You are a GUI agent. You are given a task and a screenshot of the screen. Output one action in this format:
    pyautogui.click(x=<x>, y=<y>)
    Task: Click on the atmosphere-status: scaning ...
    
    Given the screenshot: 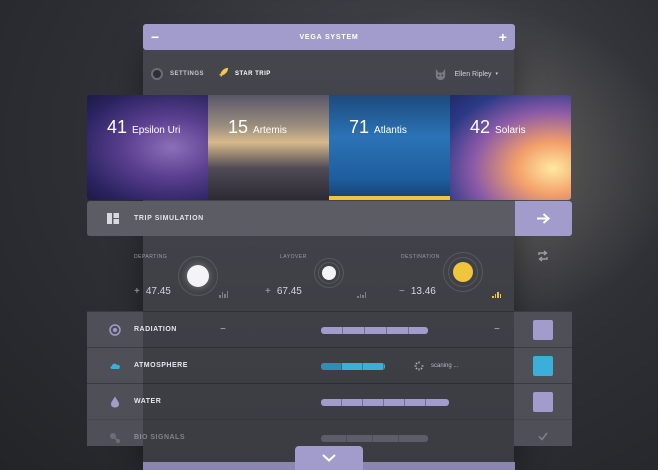 What is the action you would take?
    pyautogui.click(x=436, y=366)
    